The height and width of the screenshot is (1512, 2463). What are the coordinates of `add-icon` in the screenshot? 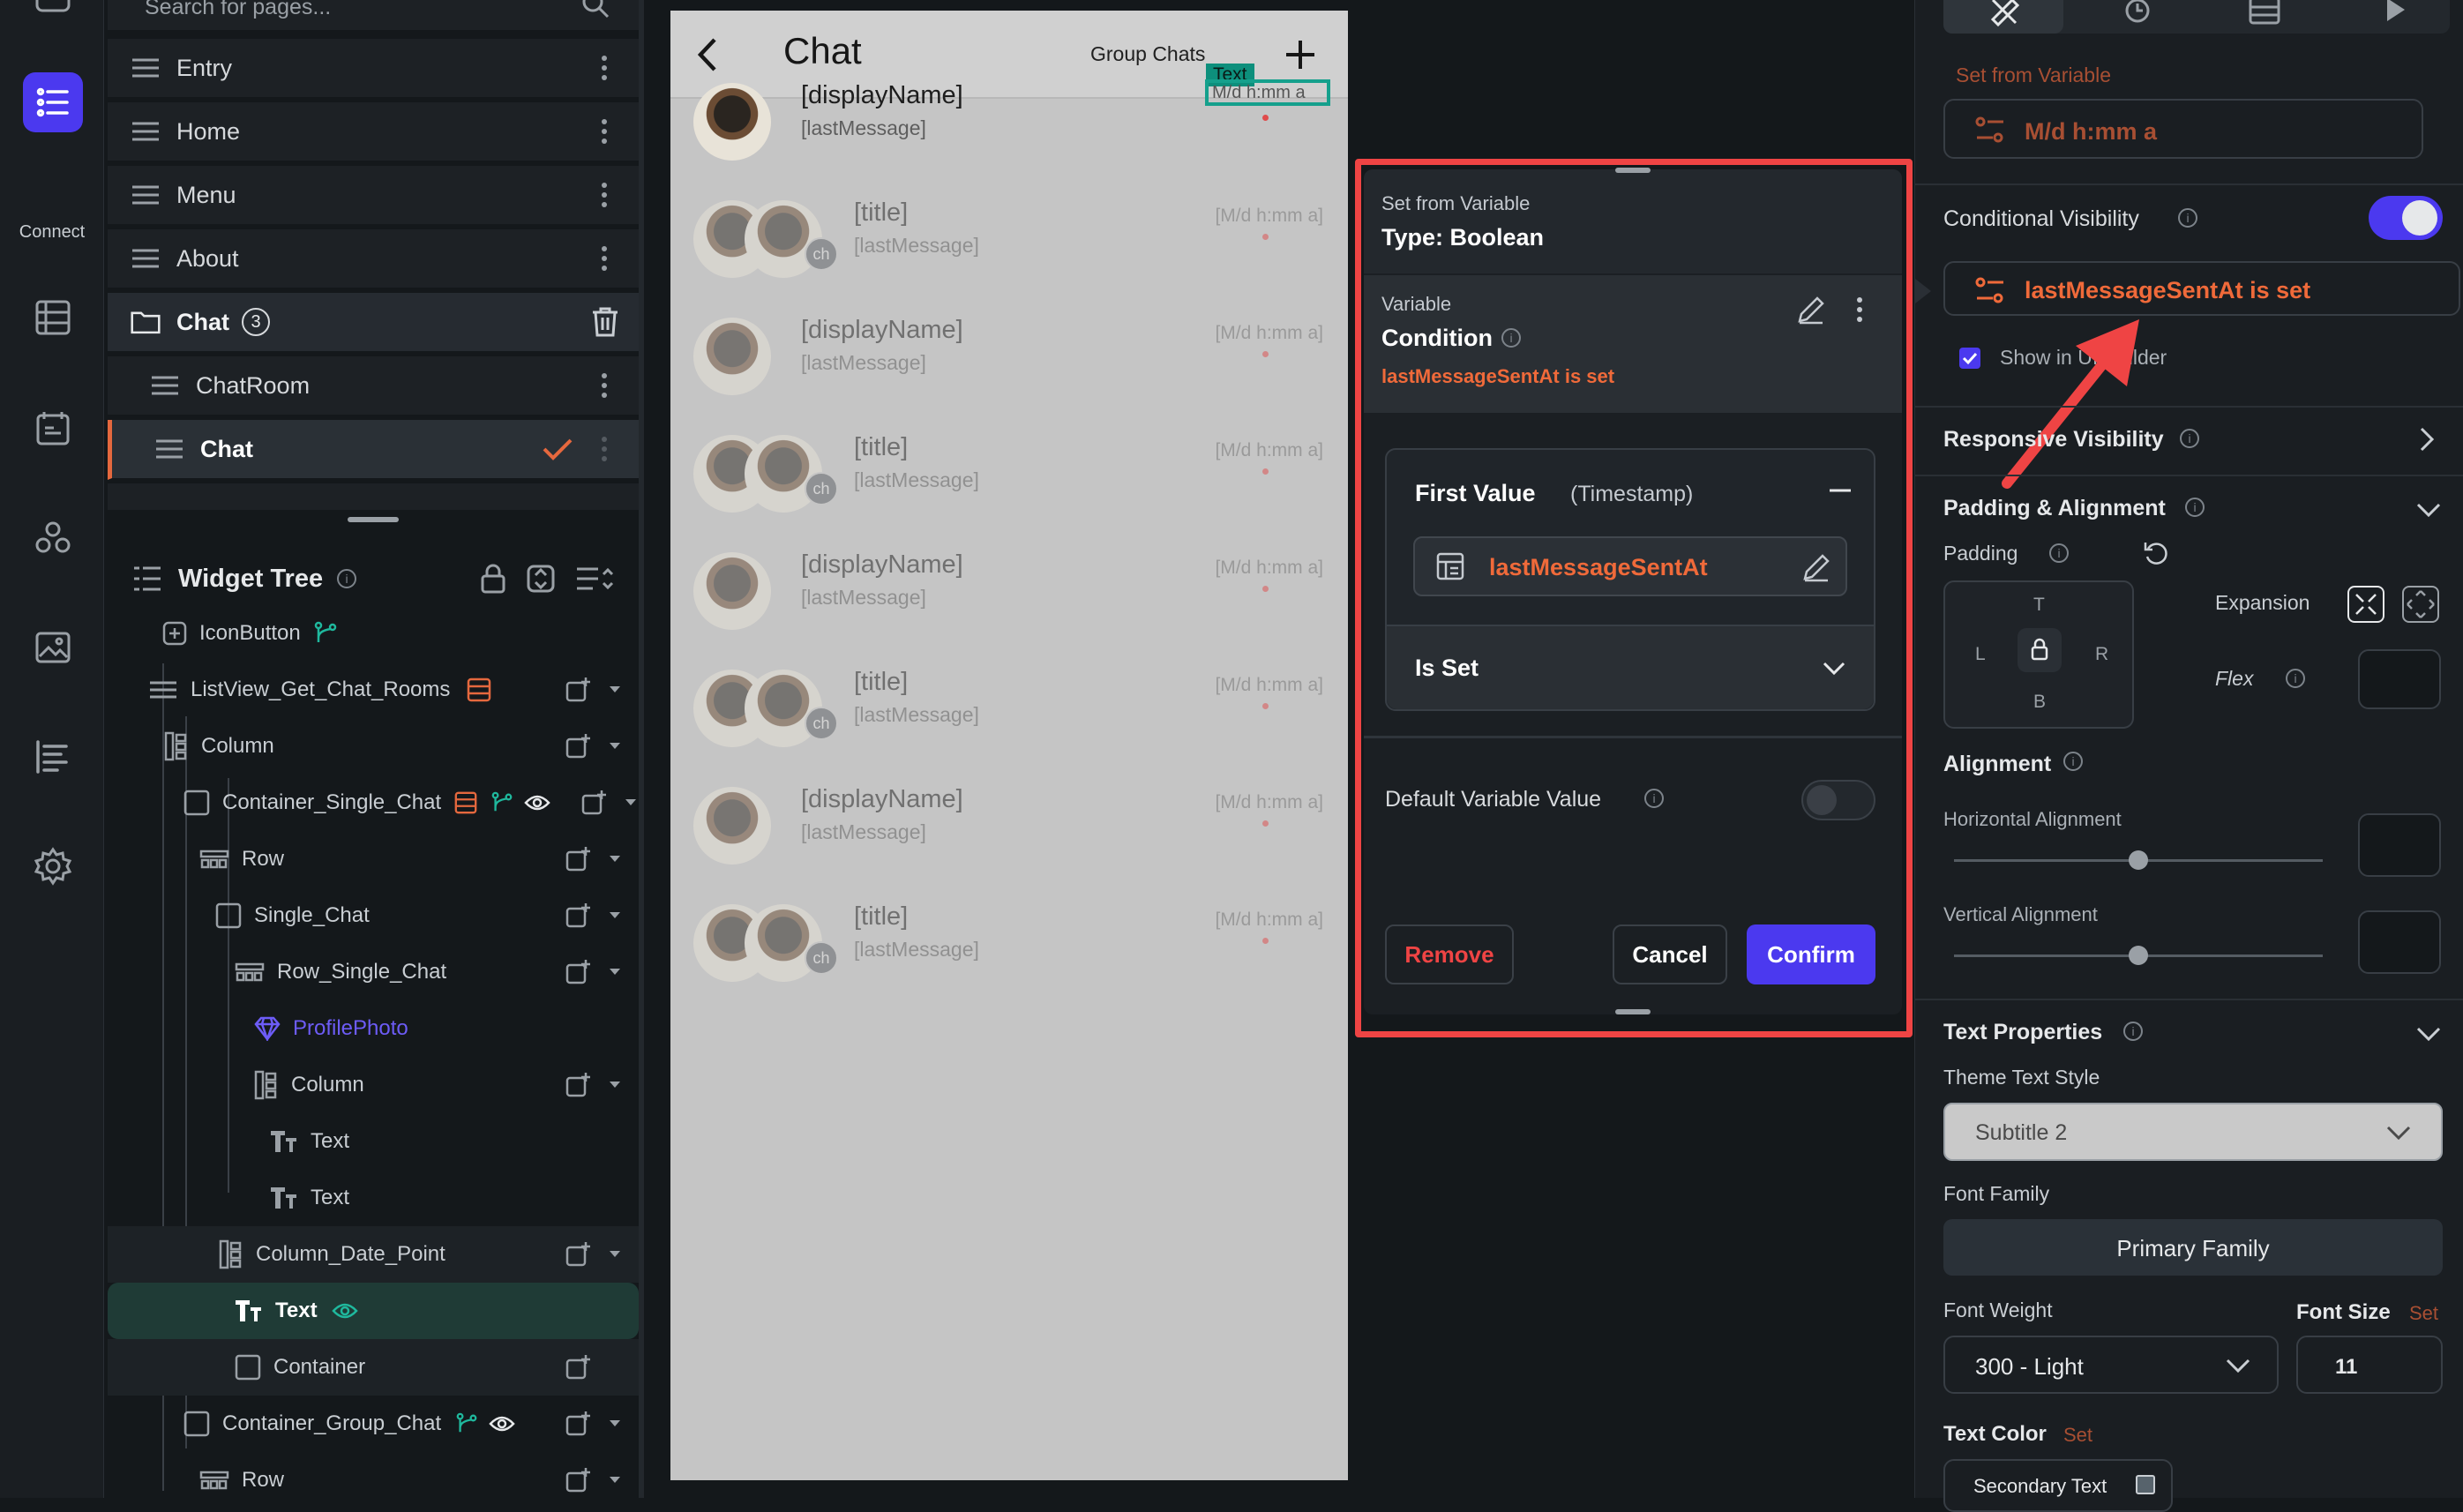 It's located at (1300, 55).